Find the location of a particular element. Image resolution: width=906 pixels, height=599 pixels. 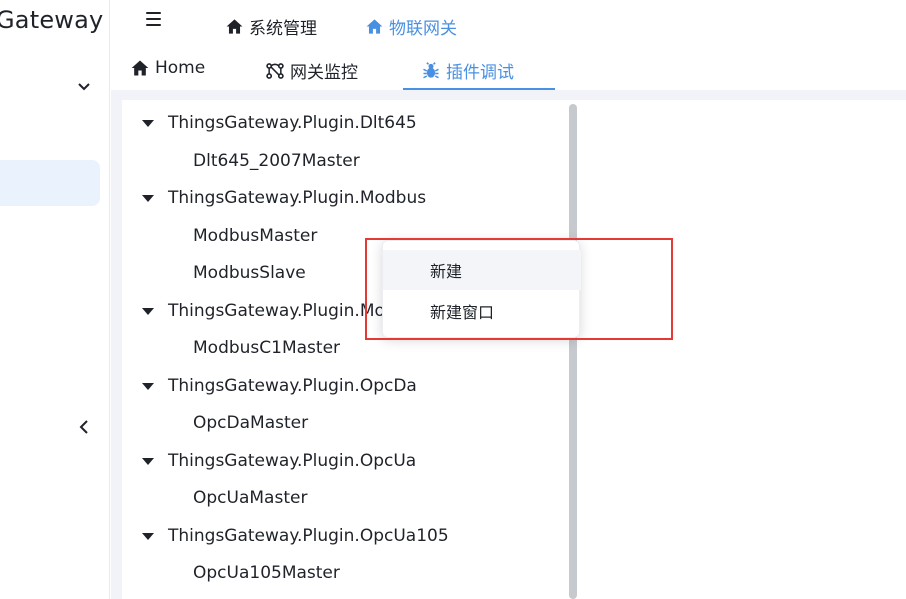

tree-leaf-modbusc1master: ModbusC1Master is located at coordinates (266, 348).